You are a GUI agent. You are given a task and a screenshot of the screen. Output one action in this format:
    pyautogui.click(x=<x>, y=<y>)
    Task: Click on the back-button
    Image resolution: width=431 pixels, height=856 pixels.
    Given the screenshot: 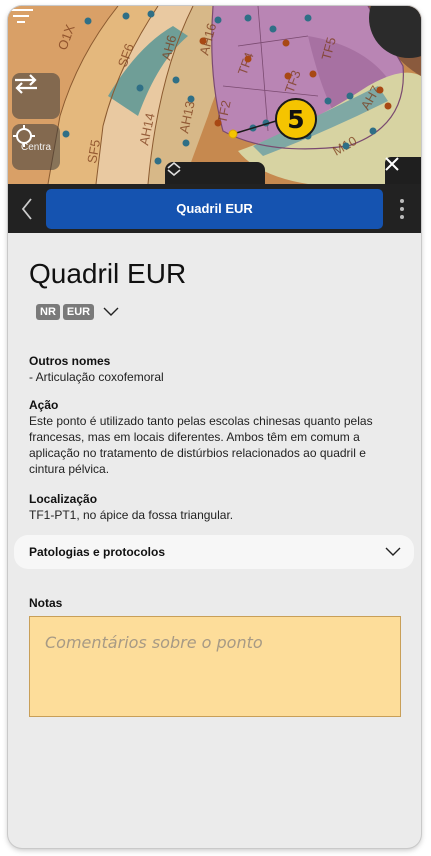 What is the action you would take?
    pyautogui.click(x=27, y=208)
    